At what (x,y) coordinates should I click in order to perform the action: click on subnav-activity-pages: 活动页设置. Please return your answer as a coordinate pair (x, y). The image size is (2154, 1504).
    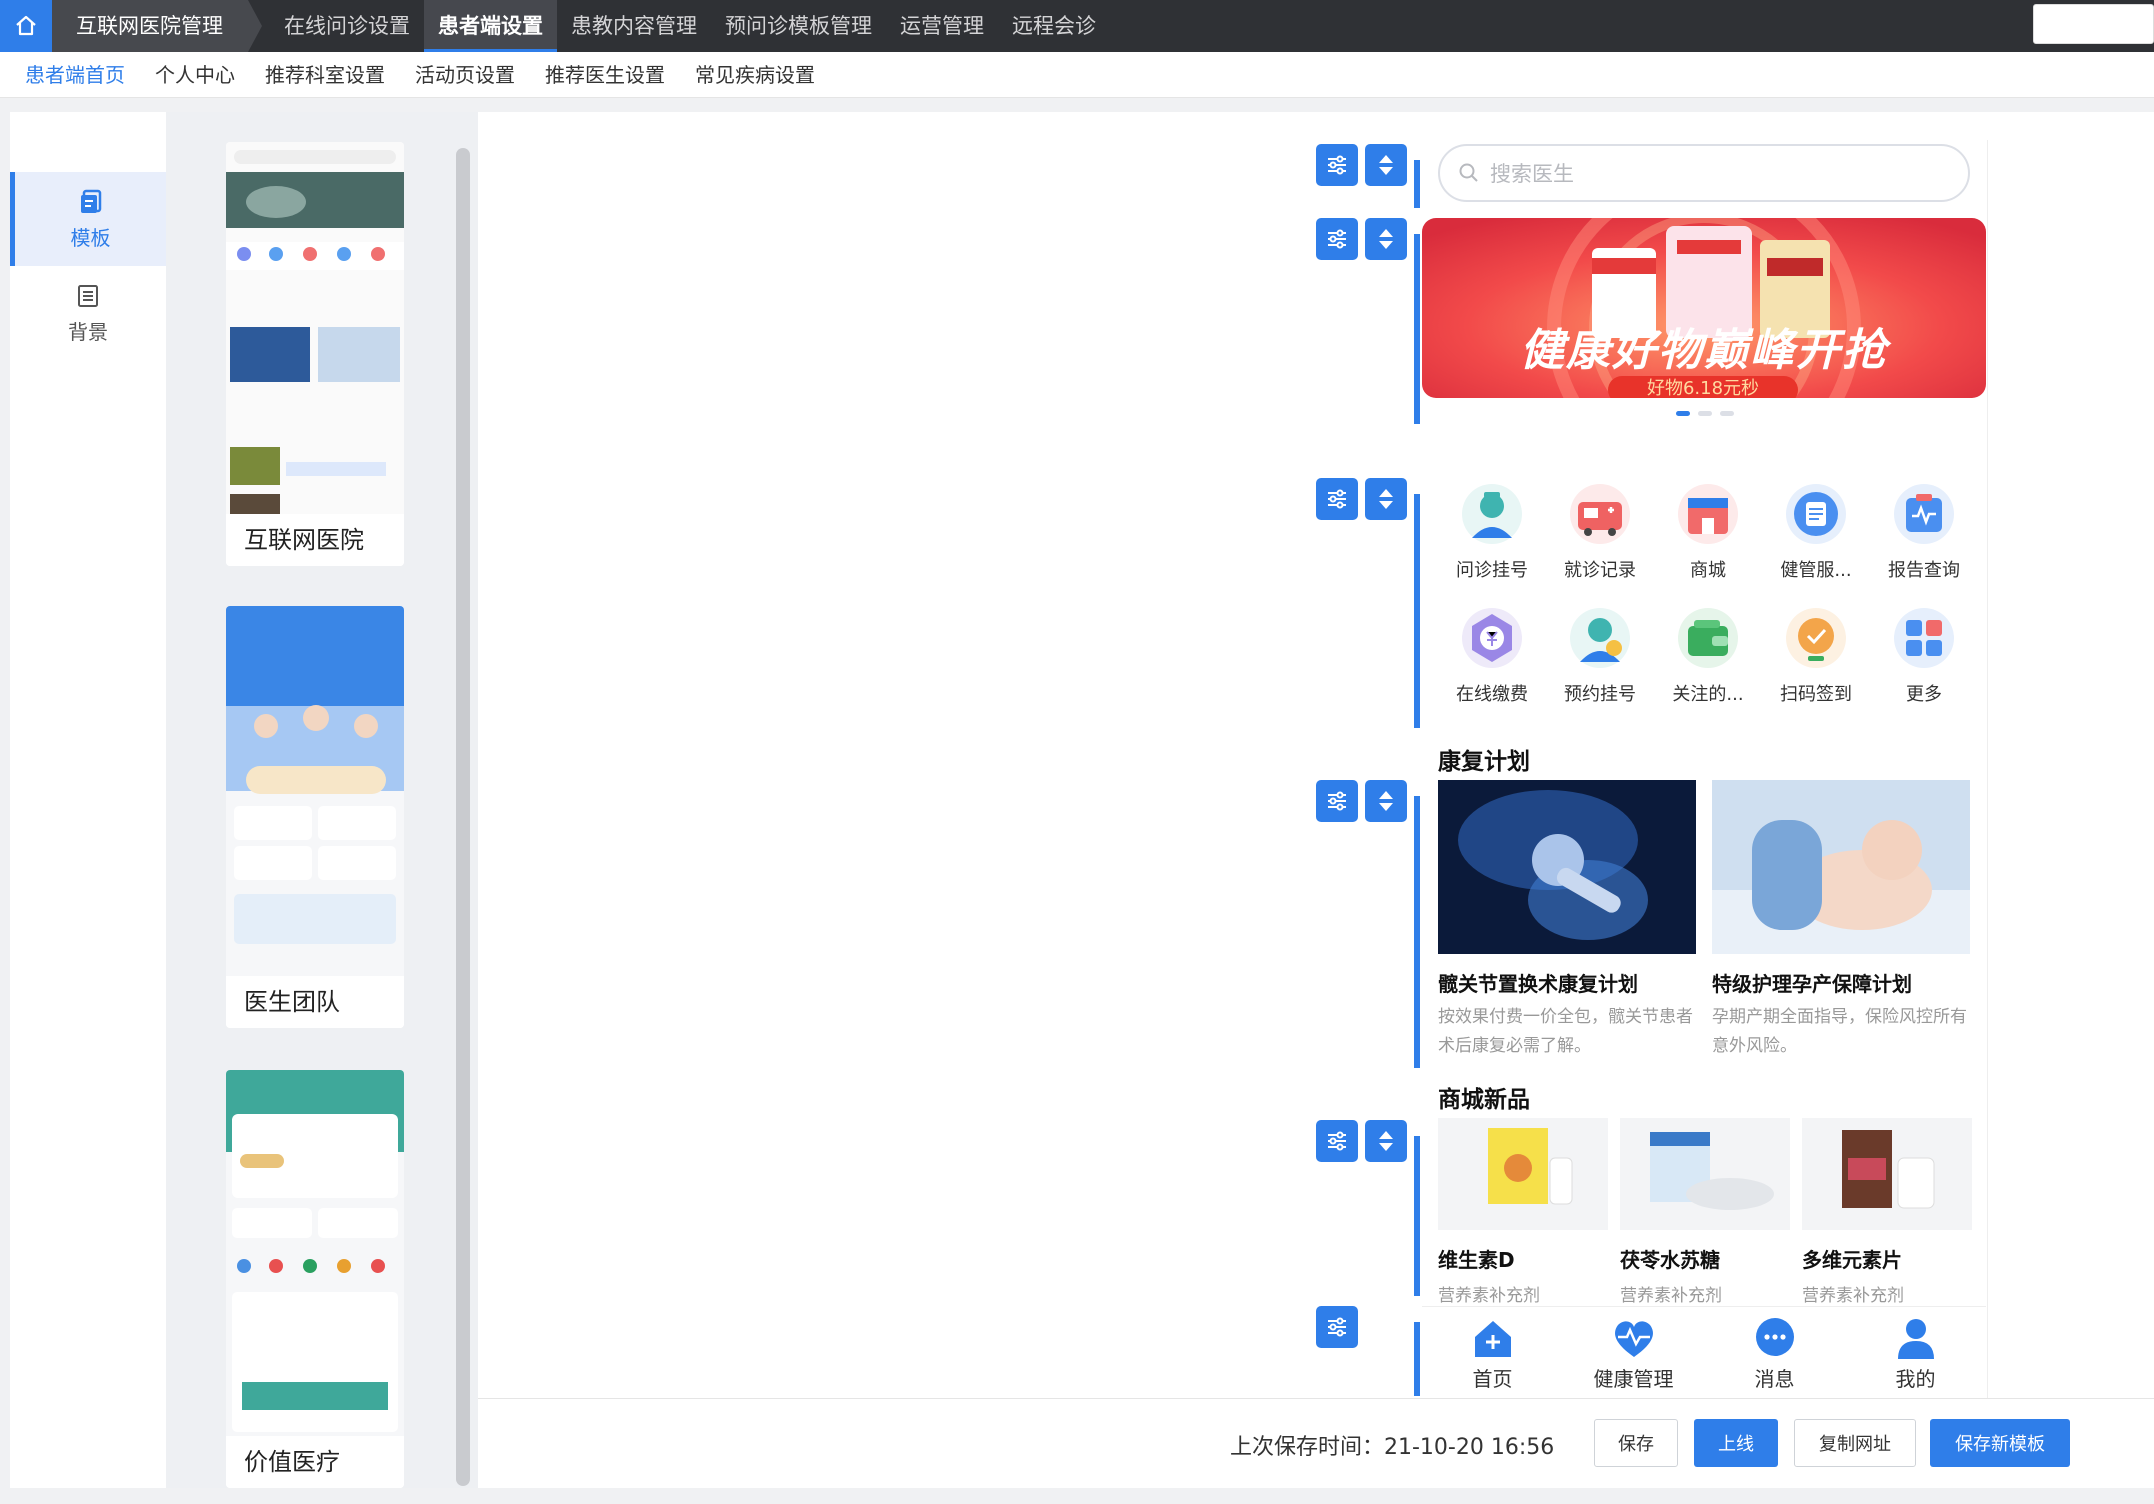
    Looking at the image, I should click on (465, 74).